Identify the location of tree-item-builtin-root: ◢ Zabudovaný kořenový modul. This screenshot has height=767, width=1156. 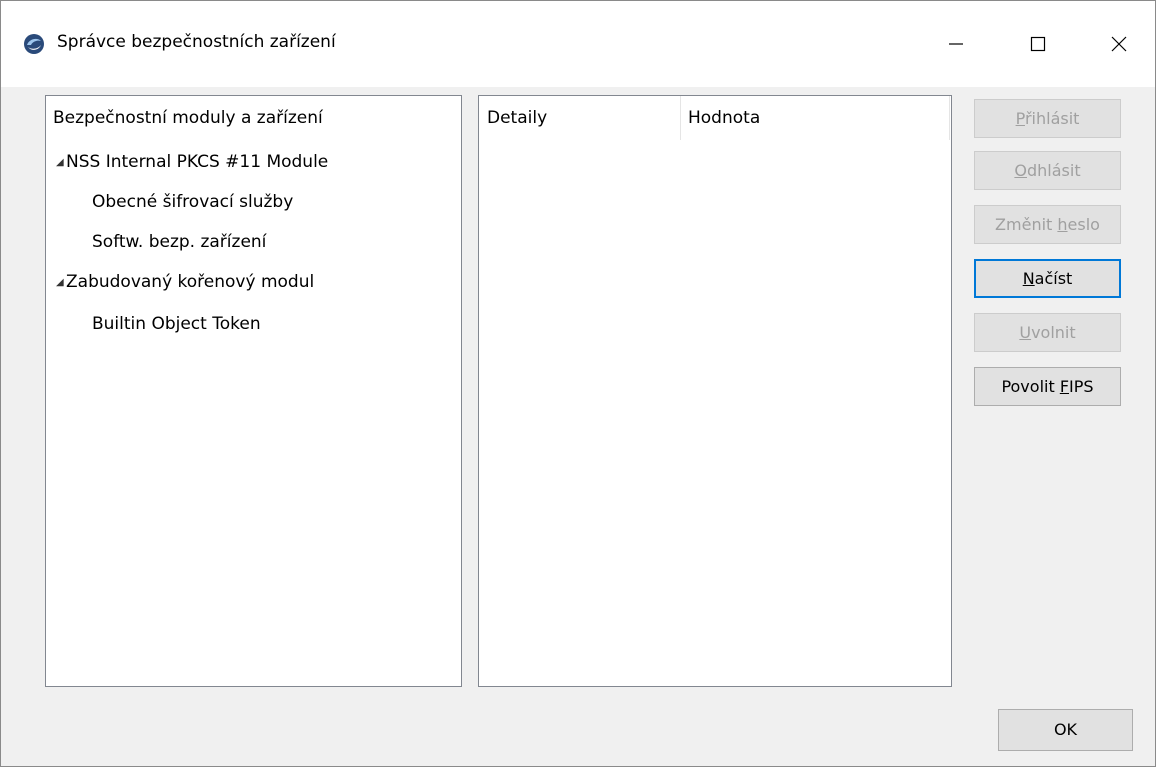
(185, 282).